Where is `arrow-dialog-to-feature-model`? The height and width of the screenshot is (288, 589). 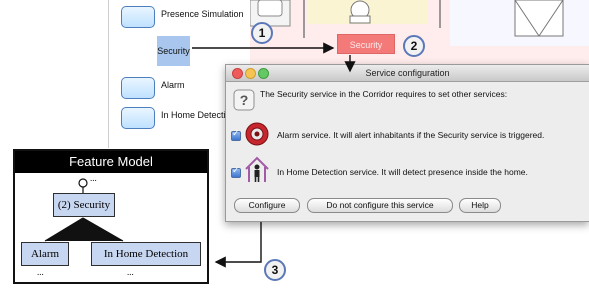
arrow-dialog-to-feature-model is located at coordinates (238, 245).